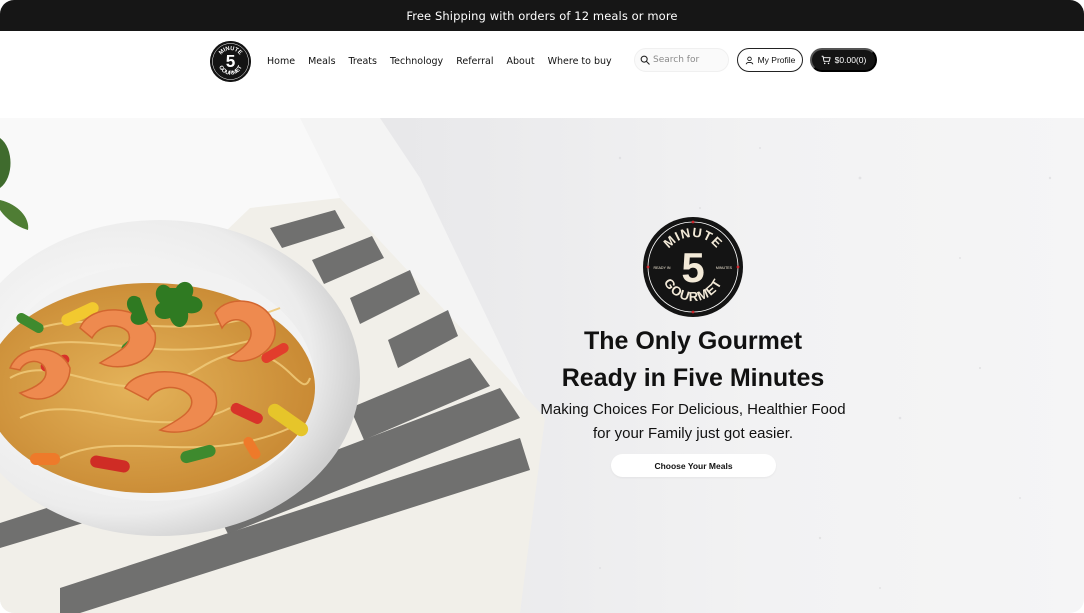  What do you see at coordinates (693, 465) in the screenshot?
I see `choose-your-meals-button: Choose Your Meals` at bounding box center [693, 465].